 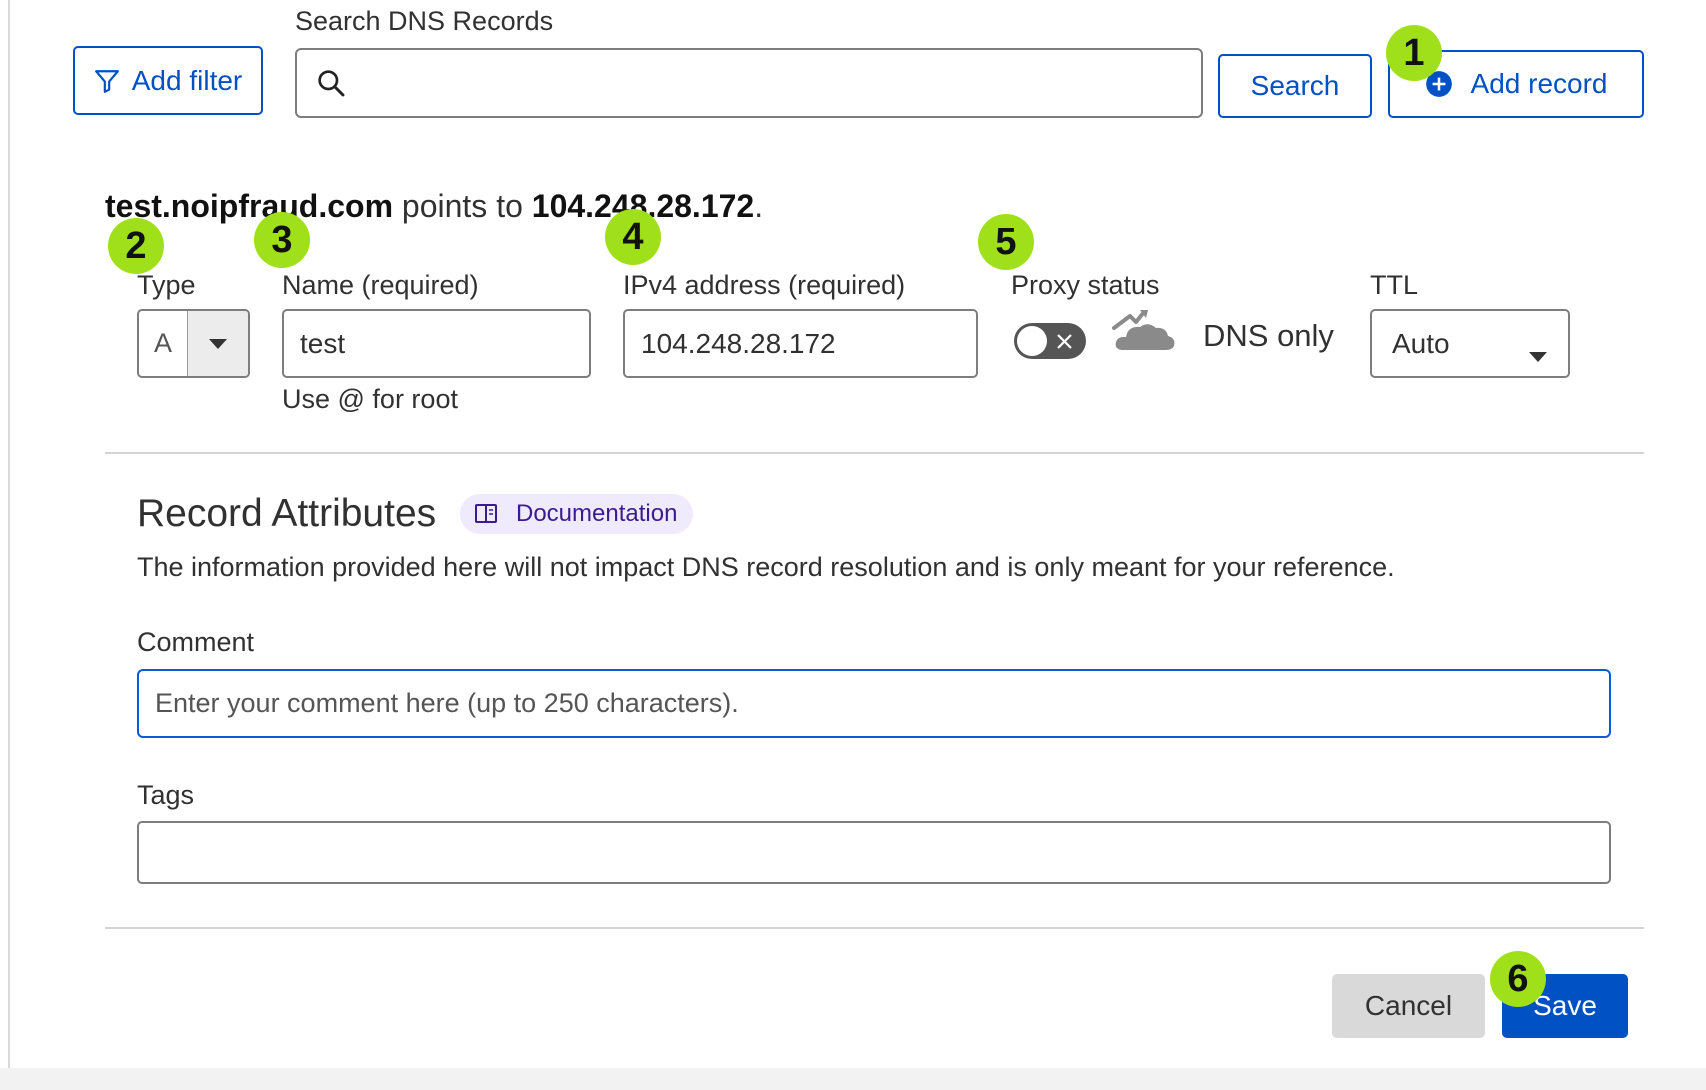 What do you see at coordinates (1065, 343) in the screenshot?
I see `close-icon` at bounding box center [1065, 343].